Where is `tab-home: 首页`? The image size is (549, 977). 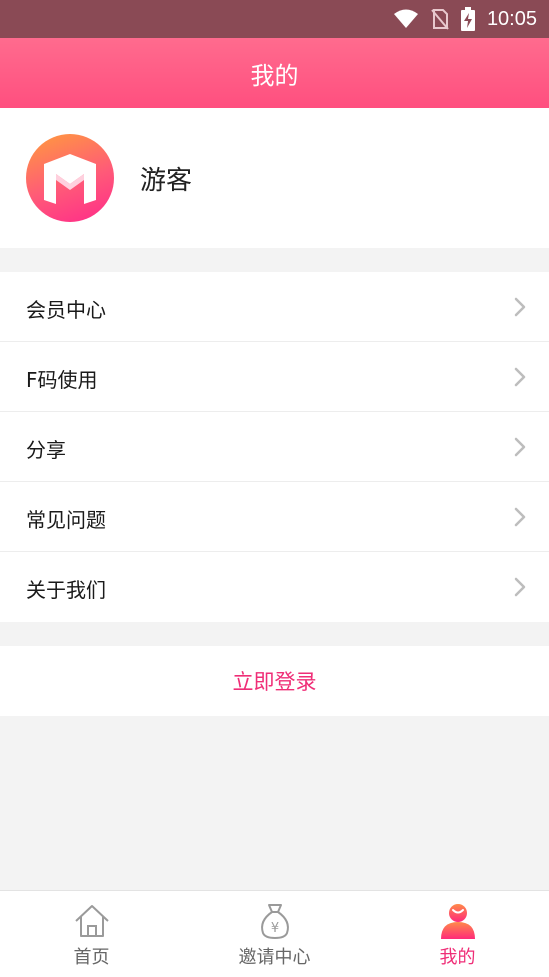
tab-home: 首页 is located at coordinates (91, 934).